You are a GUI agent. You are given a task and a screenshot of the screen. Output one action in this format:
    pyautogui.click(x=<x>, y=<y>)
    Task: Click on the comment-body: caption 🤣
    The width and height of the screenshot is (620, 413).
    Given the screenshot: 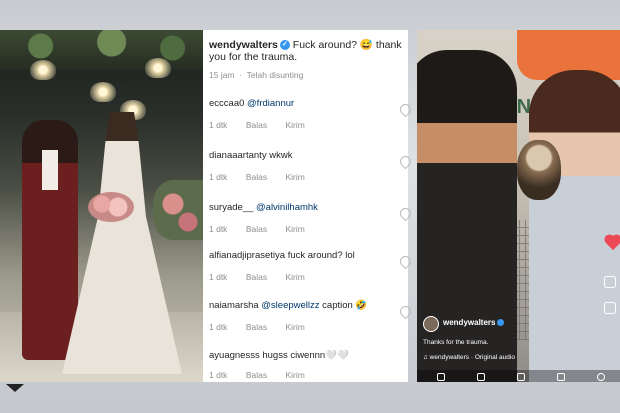 What is the action you would take?
    pyautogui.click(x=345, y=305)
    